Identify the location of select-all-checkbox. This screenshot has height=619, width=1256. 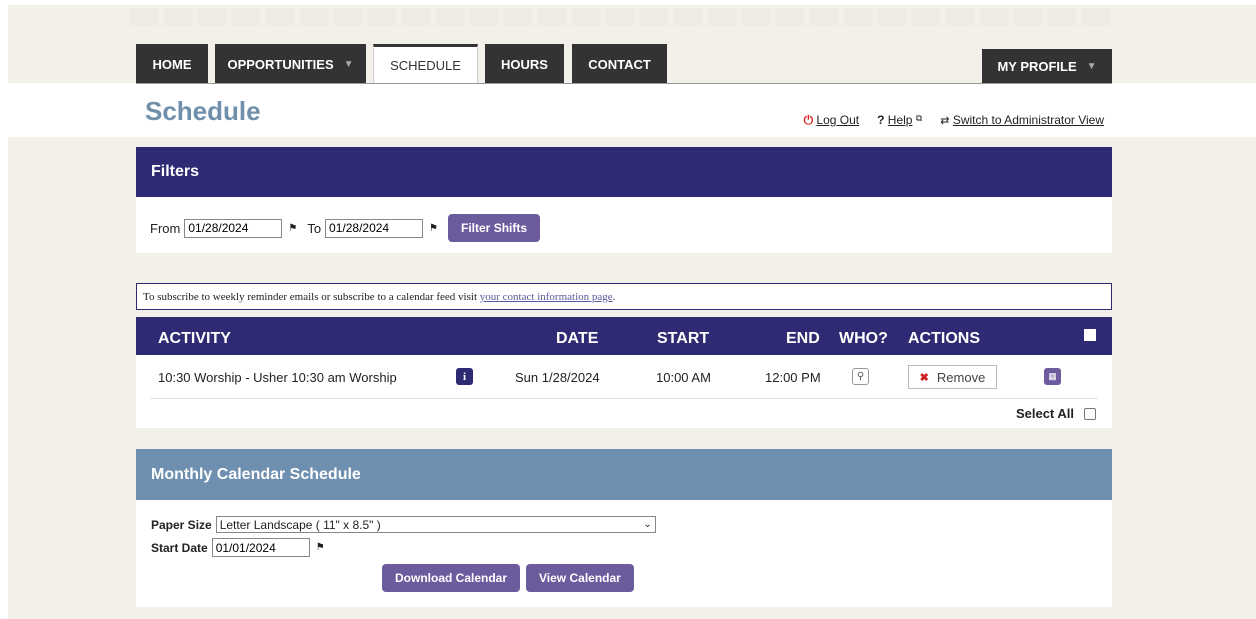
(1090, 413).